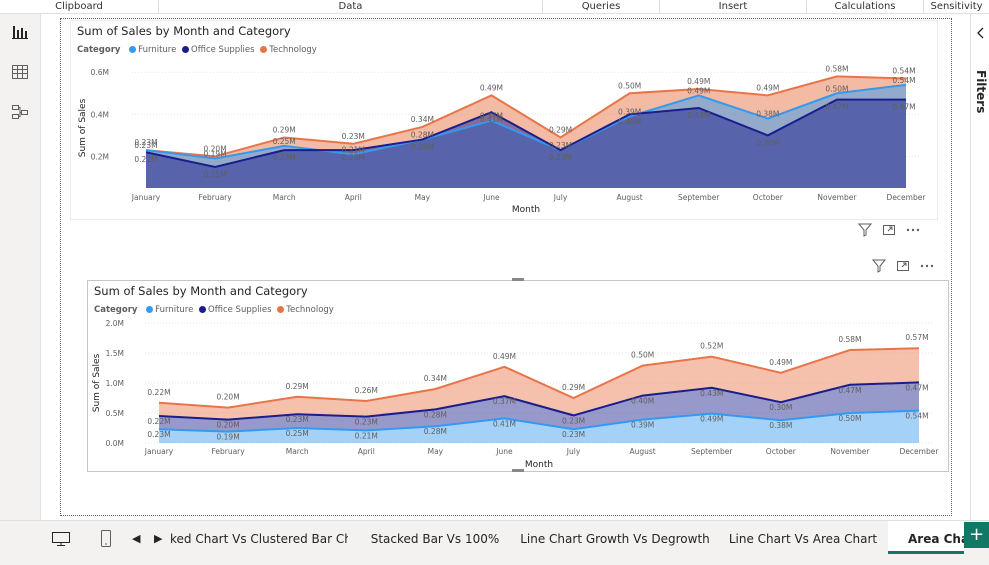  I want to click on data-label-technology: 0.52M, so click(711, 346).